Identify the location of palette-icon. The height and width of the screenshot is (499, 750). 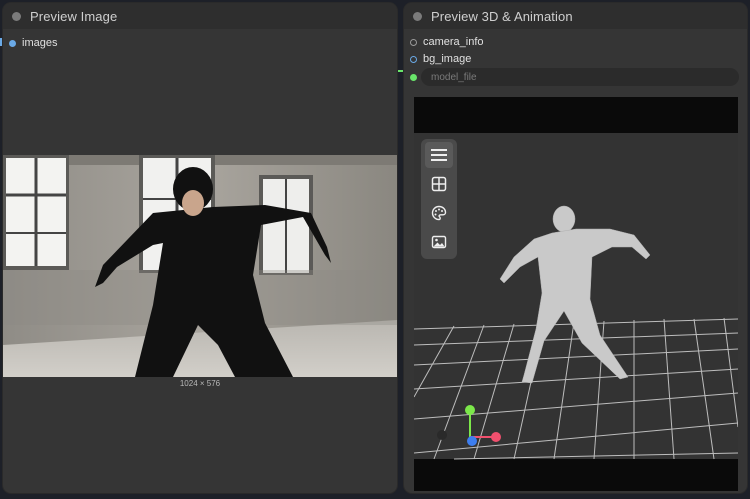
(439, 213).